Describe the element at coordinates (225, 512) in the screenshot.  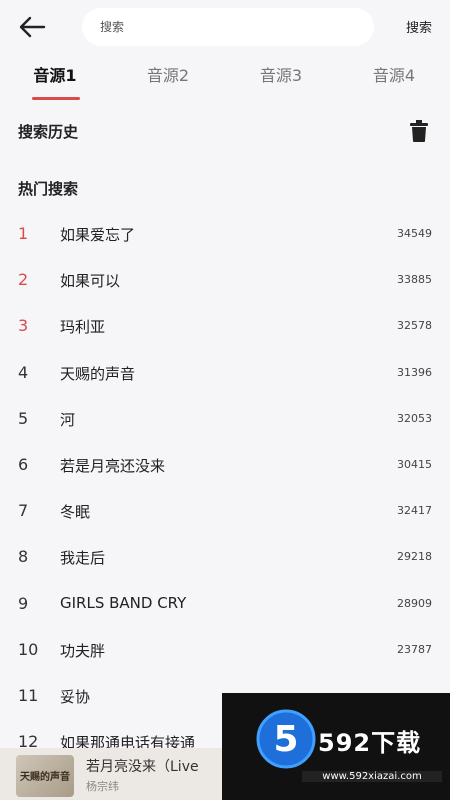
I see `list-item: 7 冬眠 32417` at that location.